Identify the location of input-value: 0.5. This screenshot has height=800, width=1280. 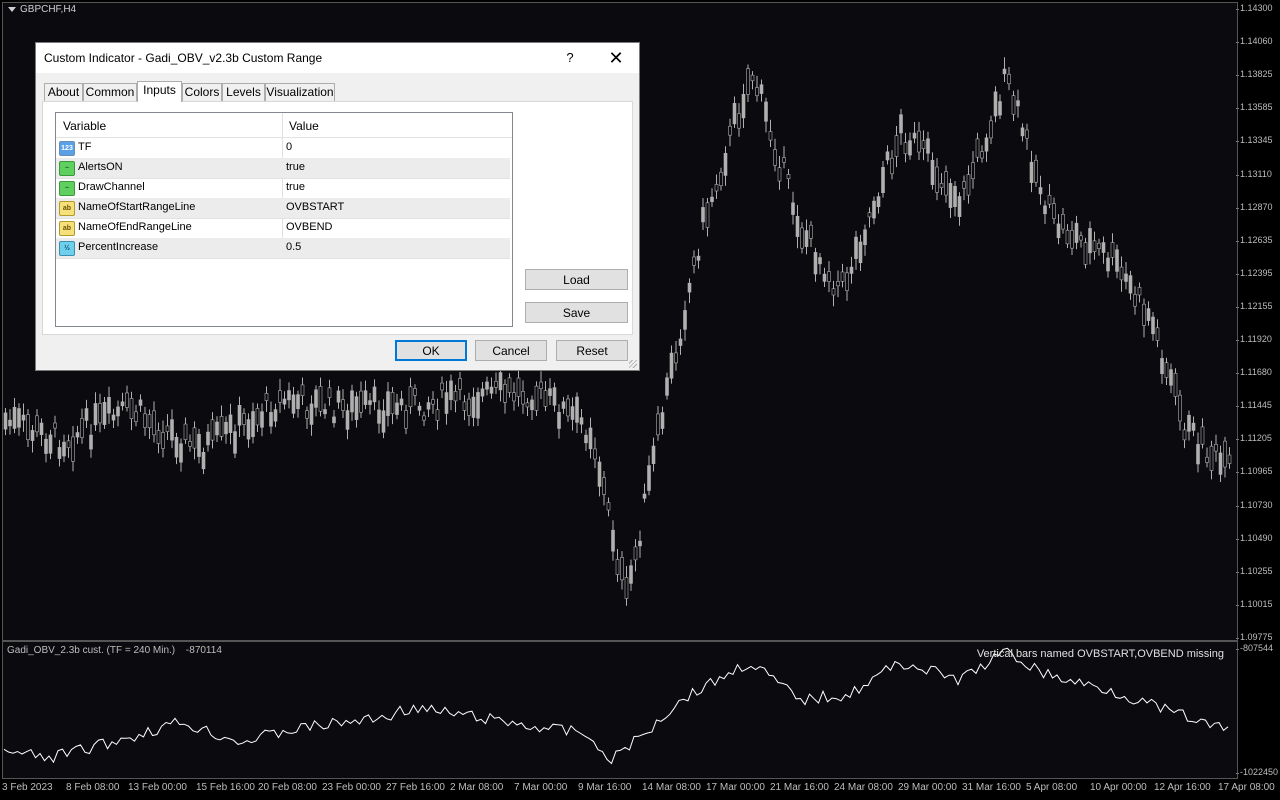
(293, 247).